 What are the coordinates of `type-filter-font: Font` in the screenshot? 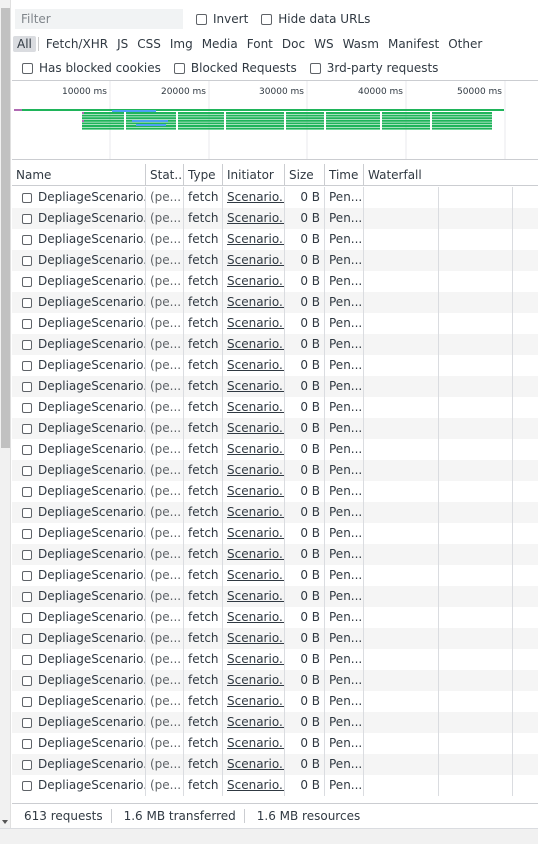 It's located at (260, 44).